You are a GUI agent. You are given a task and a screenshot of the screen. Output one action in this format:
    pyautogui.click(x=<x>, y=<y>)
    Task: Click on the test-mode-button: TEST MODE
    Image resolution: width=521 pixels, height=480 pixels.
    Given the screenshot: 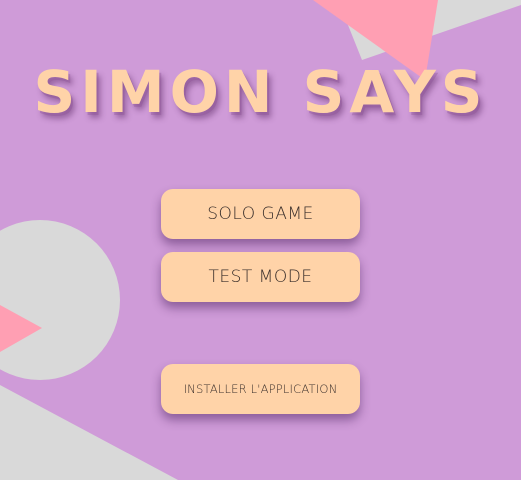 What is the action you would take?
    pyautogui.click(x=260, y=277)
    